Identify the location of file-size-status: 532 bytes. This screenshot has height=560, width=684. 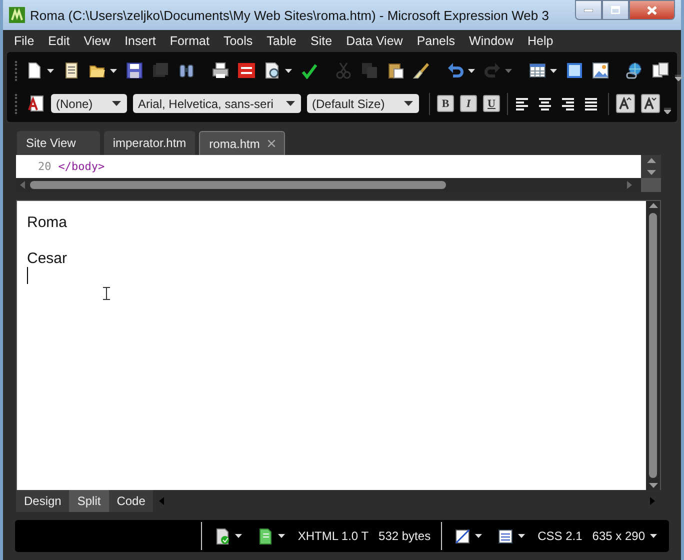
(405, 536).